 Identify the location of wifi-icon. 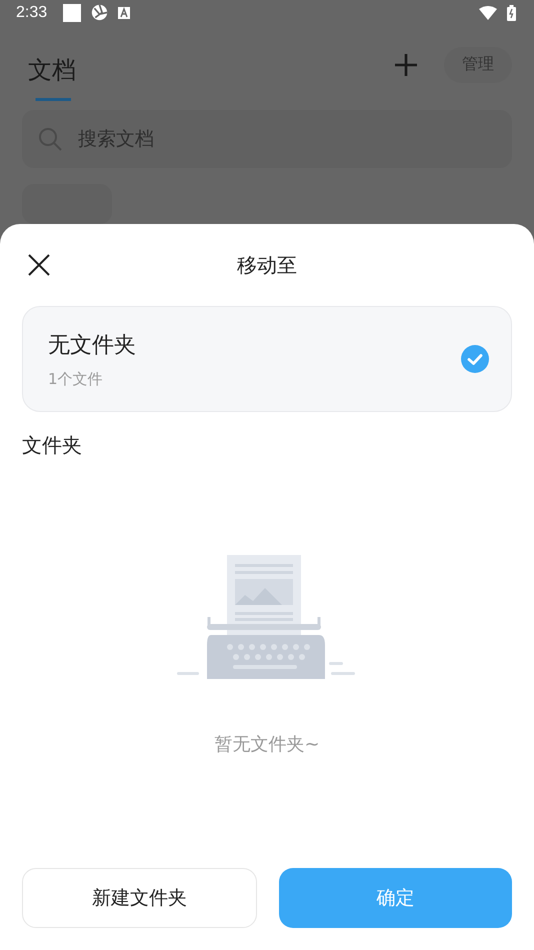
(488, 13).